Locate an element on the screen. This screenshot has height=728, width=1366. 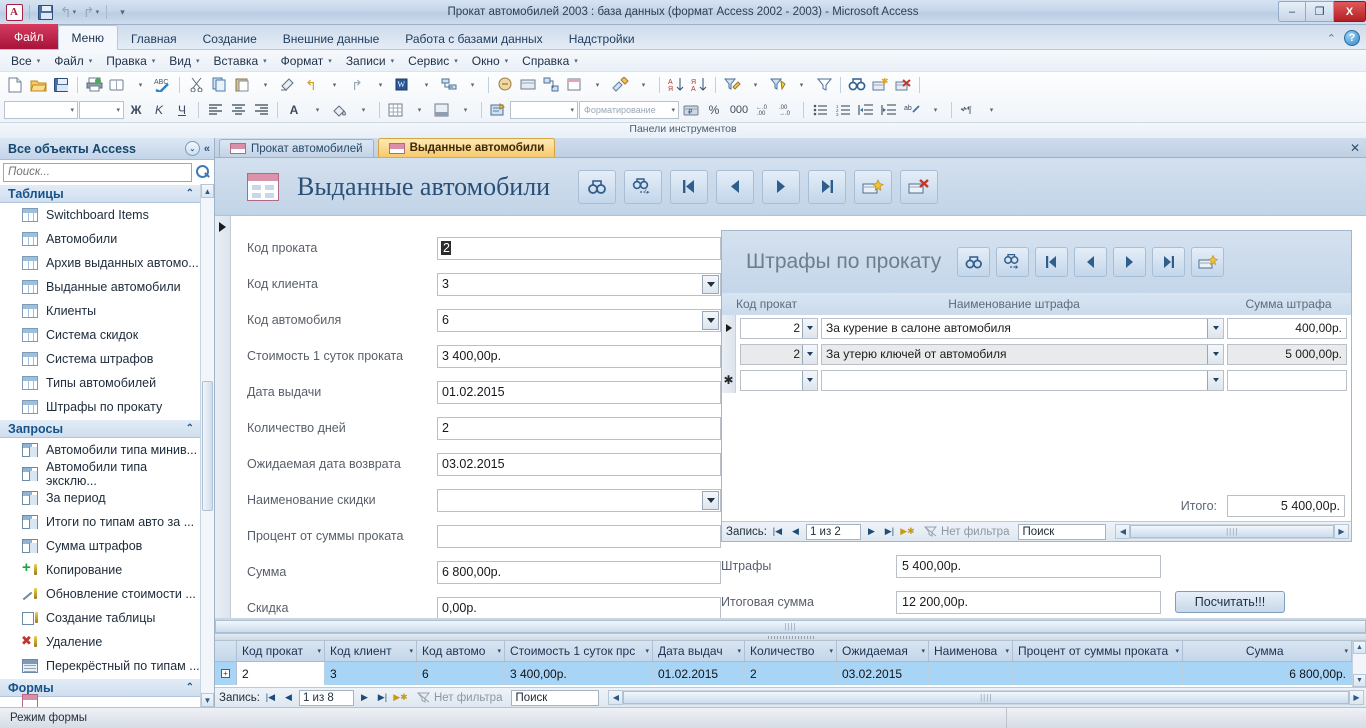
cell-naimenova is located at coordinates (971, 673).